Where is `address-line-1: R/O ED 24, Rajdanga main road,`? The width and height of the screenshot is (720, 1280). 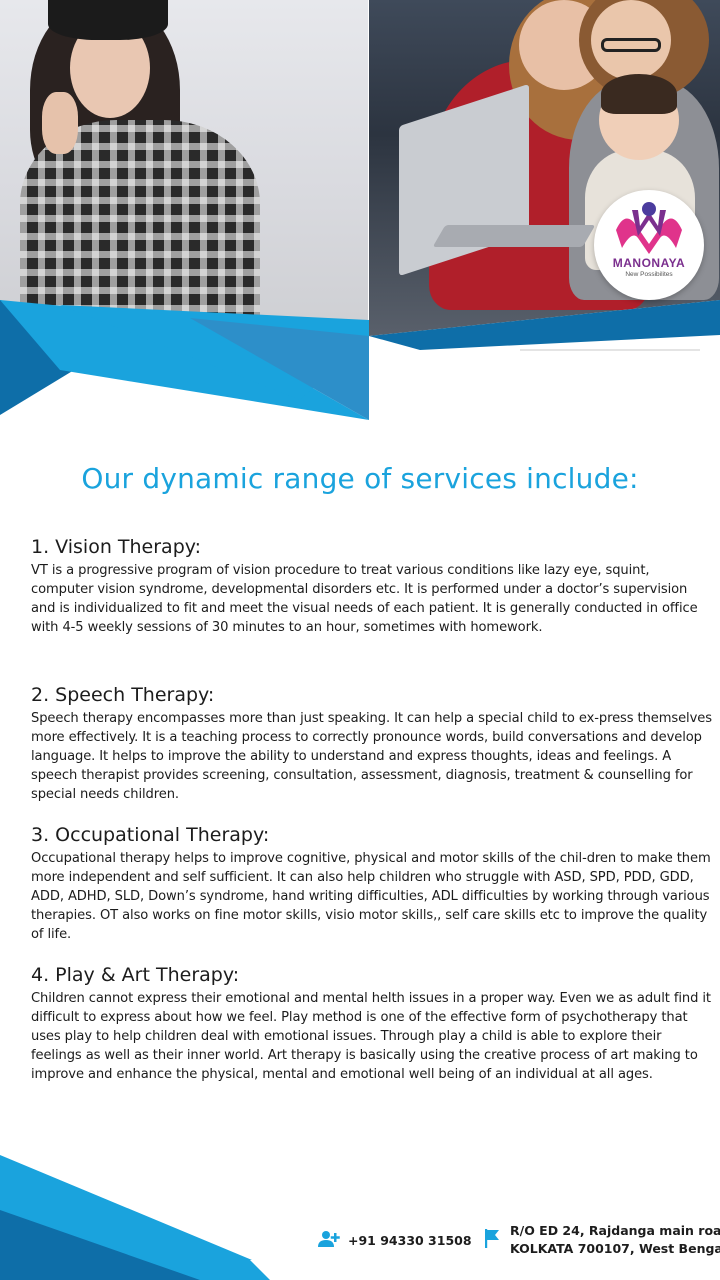
address-line-1: R/O ED 24, Rajdanga main road, is located at coordinates (615, 1230).